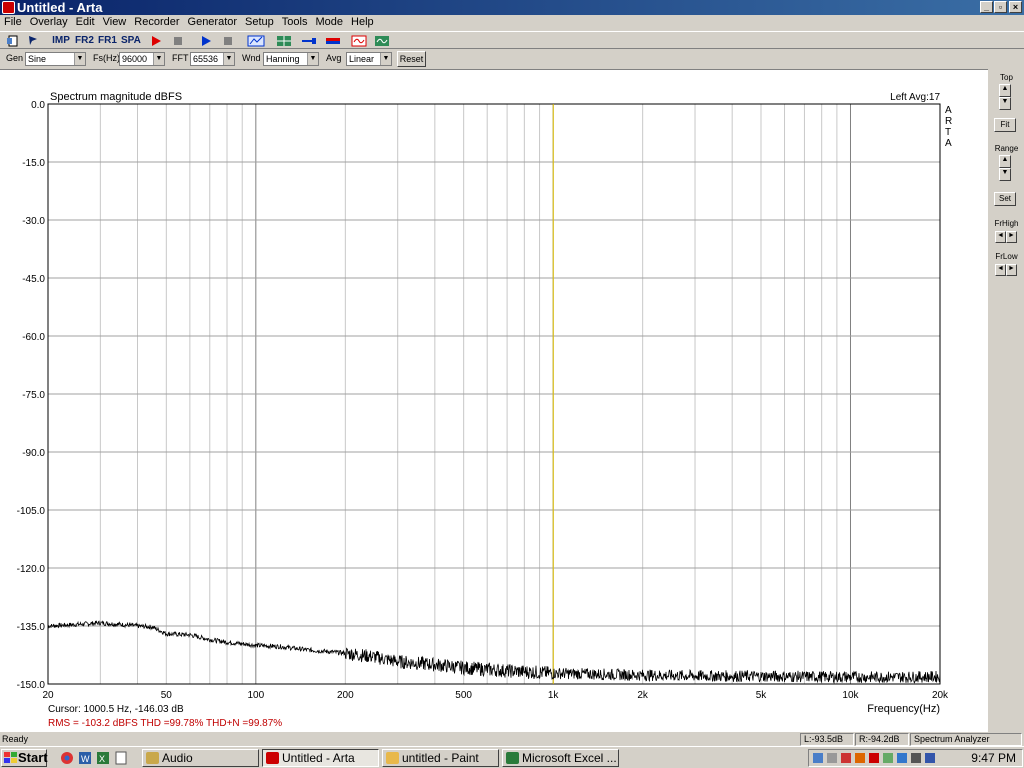 The height and width of the screenshot is (768, 1024). What do you see at coordinates (13, 41) in the screenshot?
I see `new-file-icon` at bounding box center [13, 41].